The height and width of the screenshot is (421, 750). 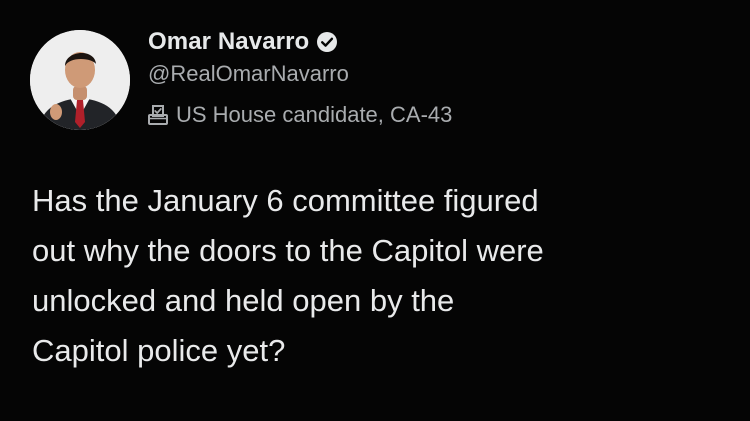 I want to click on avatar, so click(x=80, y=80).